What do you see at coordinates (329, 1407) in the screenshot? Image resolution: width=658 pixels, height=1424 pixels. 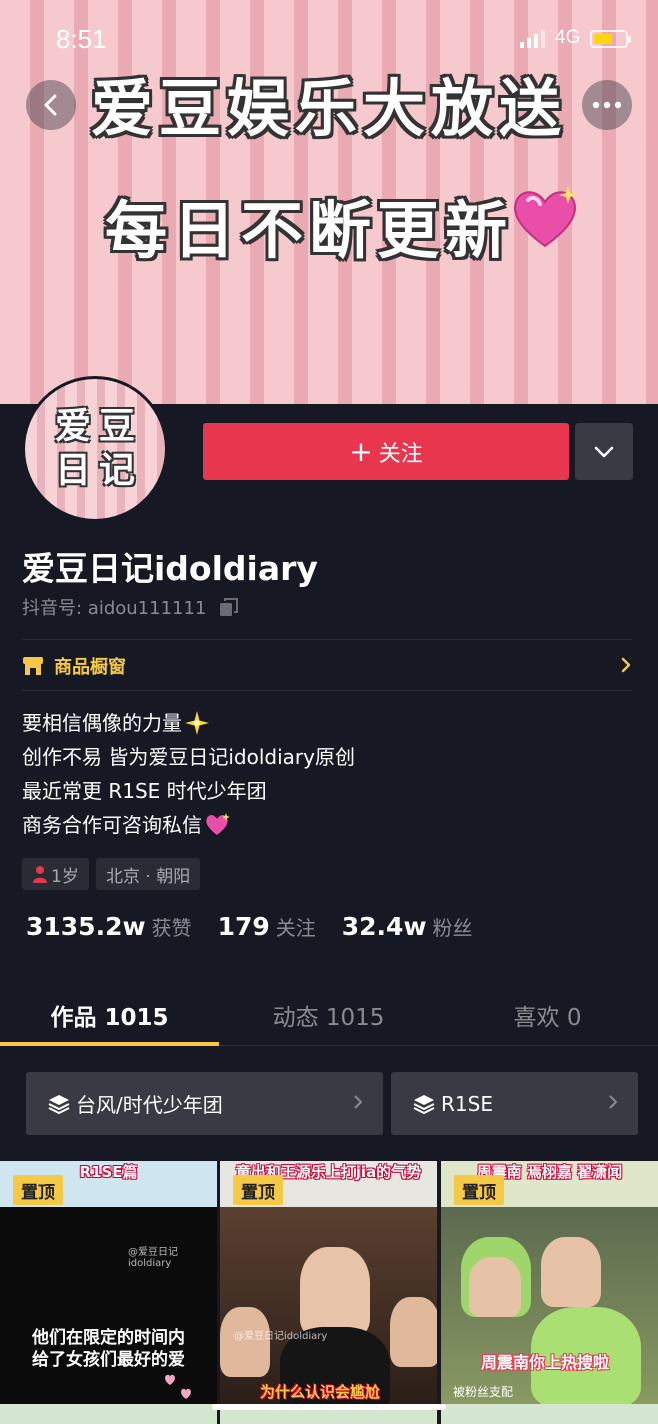 I see `home-indicator` at bounding box center [329, 1407].